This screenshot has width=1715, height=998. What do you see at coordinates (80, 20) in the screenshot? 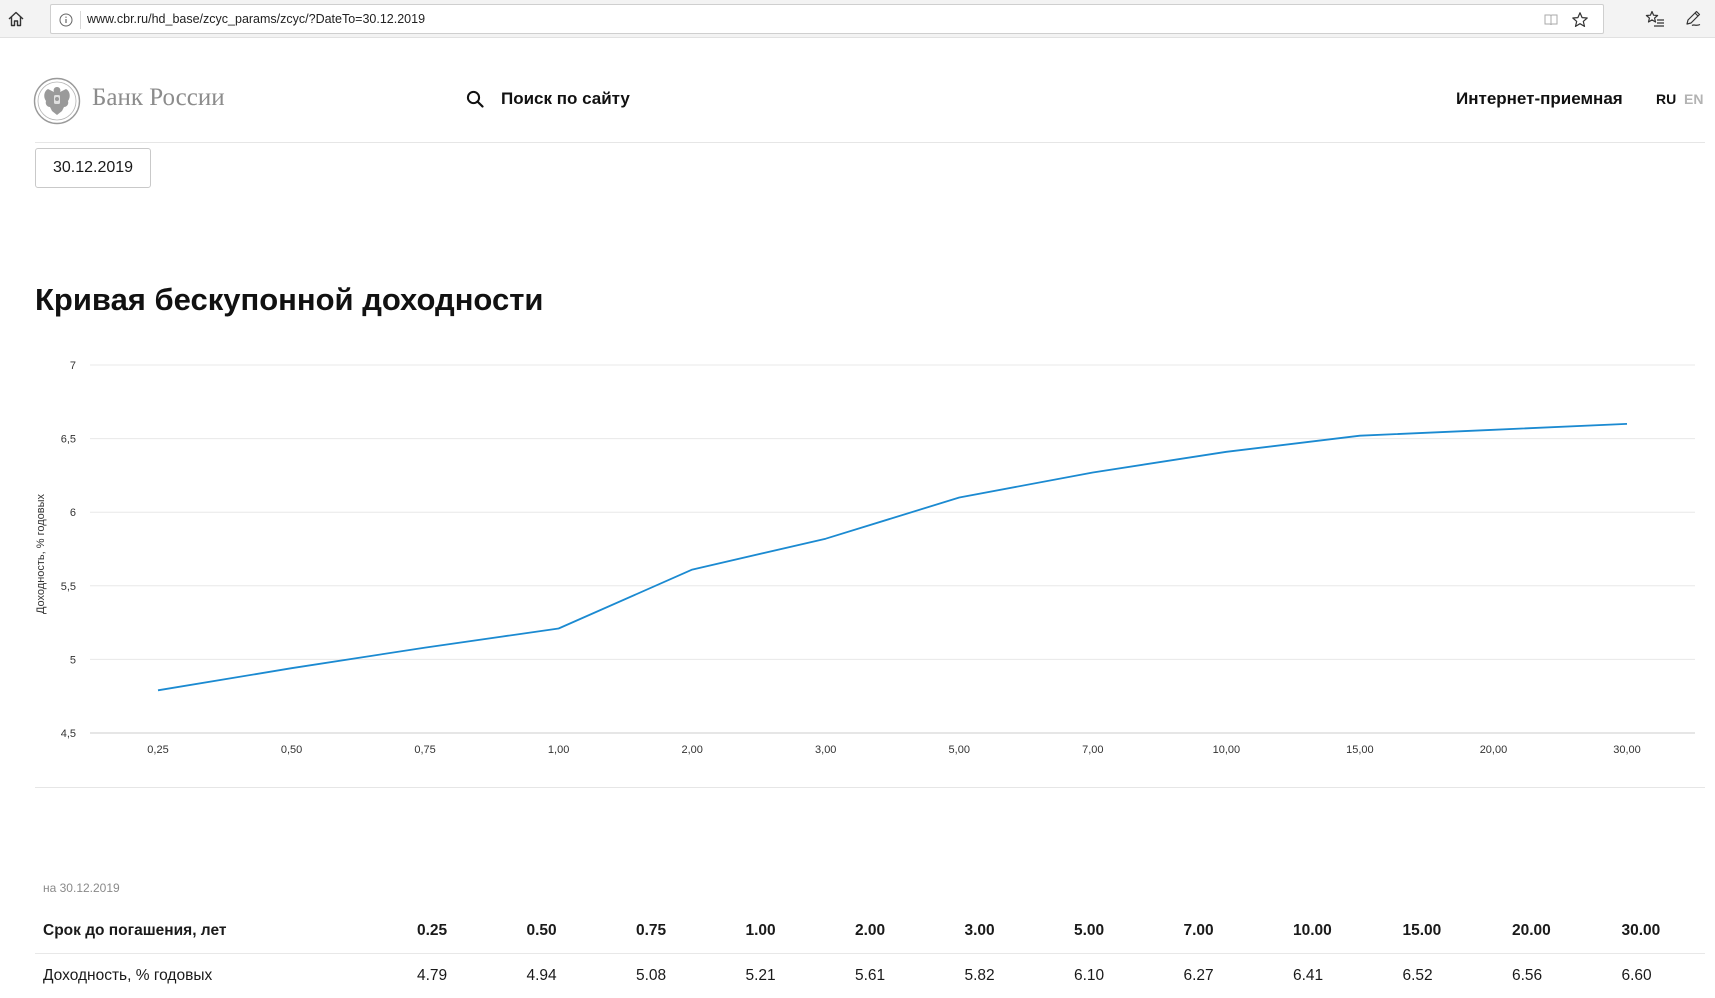
I see `address-separator` at bounding box center [80, 20].